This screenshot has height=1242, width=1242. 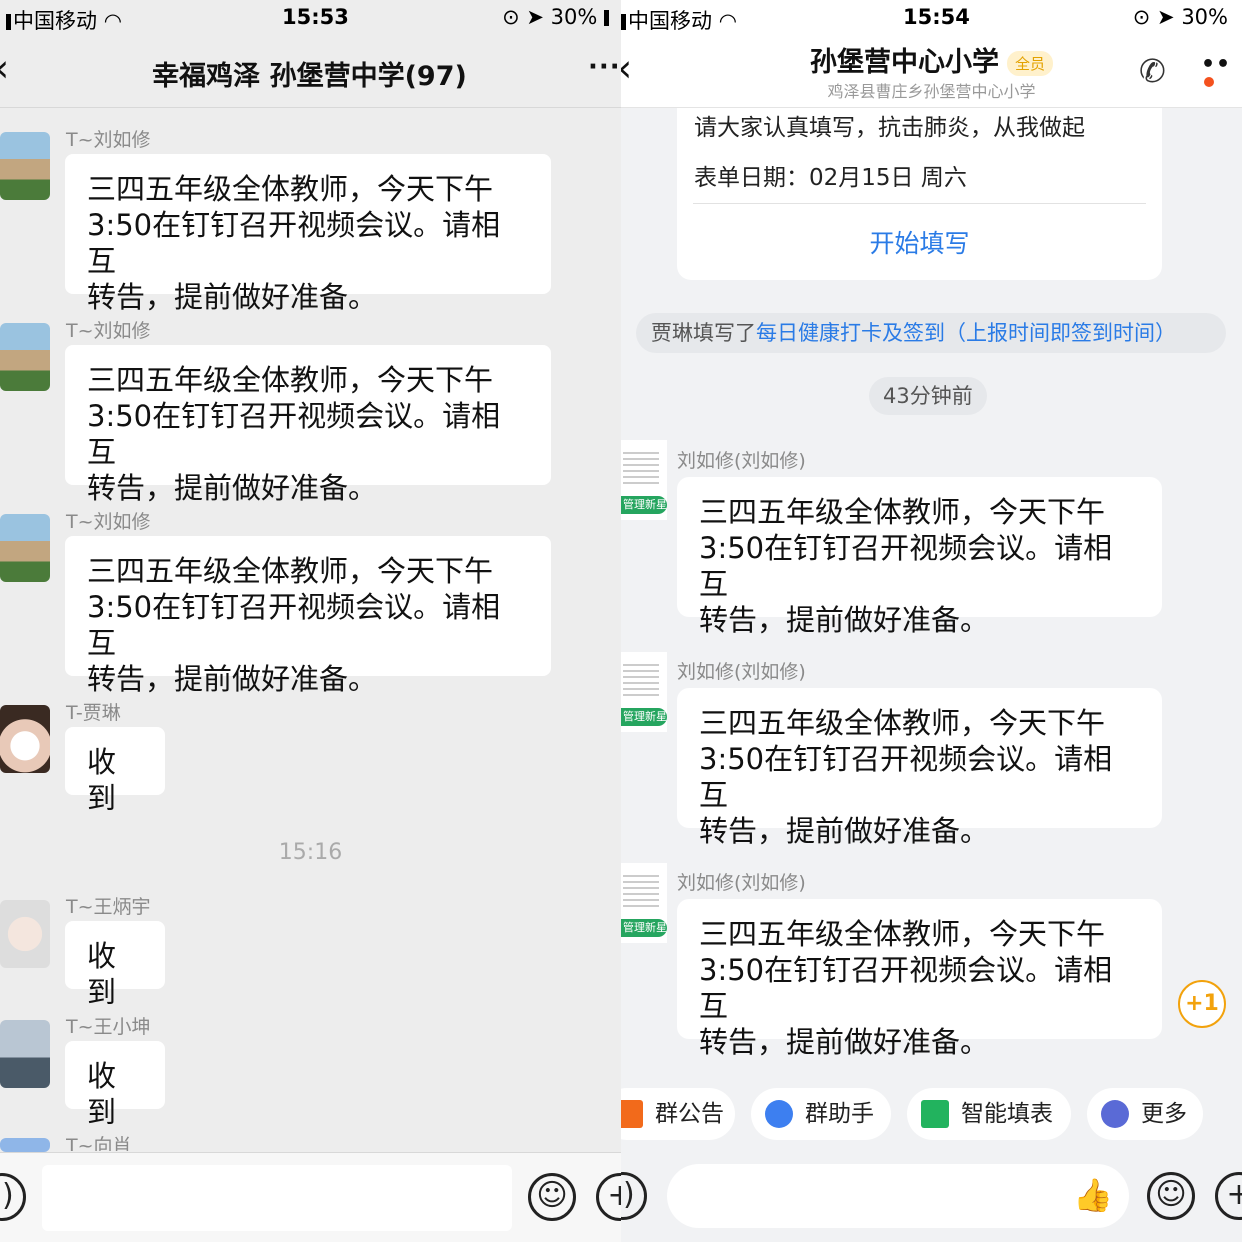 What do you see at coordinates (966, 333) in the screenshot?
I see `form-link: 每日健康打卡及签到（上报时间即签到时间）` at bounding box center [966, 333].